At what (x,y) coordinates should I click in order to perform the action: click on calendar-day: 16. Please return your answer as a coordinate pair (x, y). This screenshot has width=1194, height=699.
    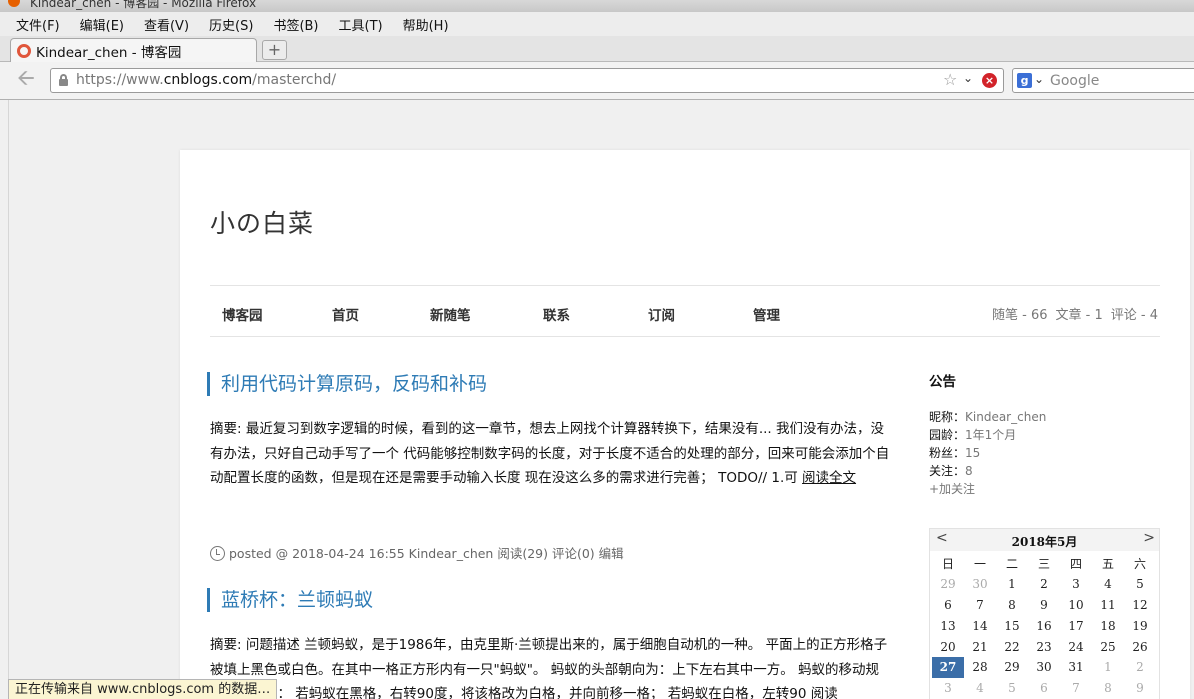
    Looking at the image, I should click on (1044, 625).